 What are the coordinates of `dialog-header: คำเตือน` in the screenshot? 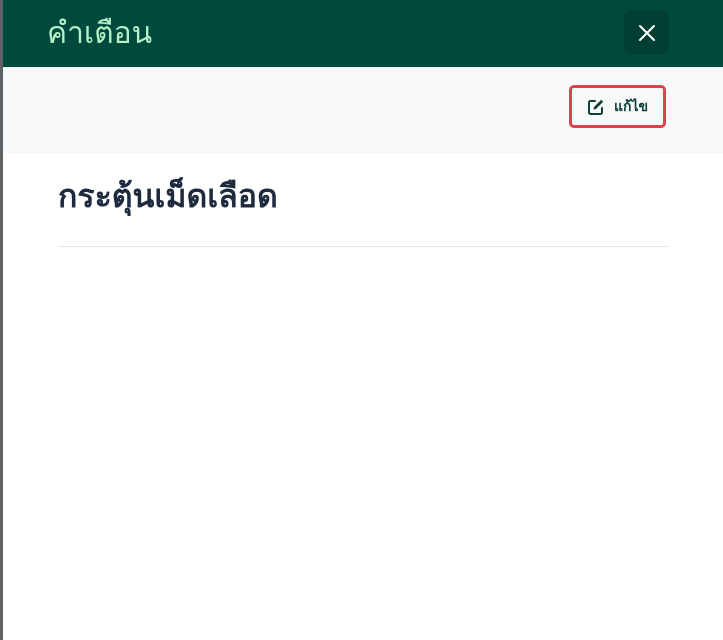 It's located at (363, 33).